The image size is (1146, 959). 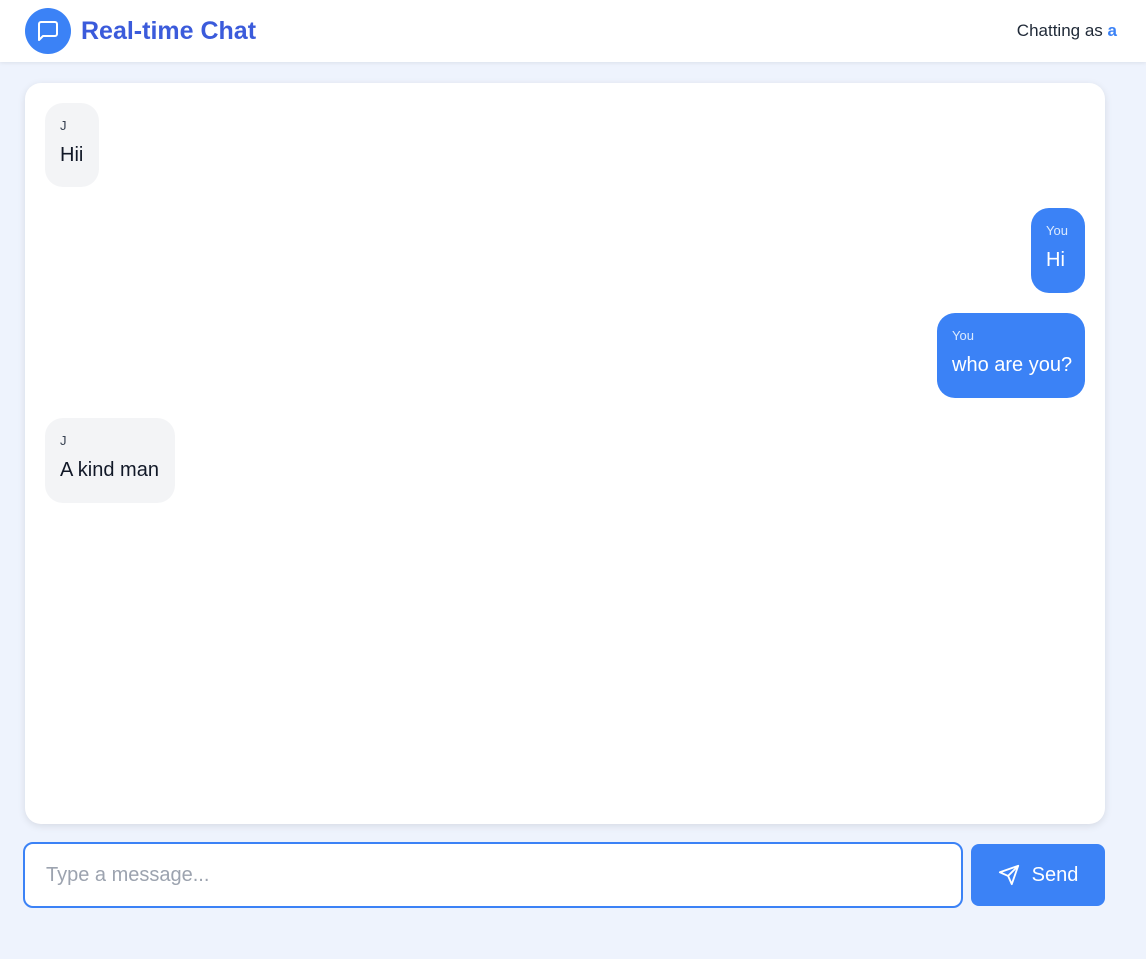 I want to click on brand: Real-time Chat, so click(x=140, y=31).